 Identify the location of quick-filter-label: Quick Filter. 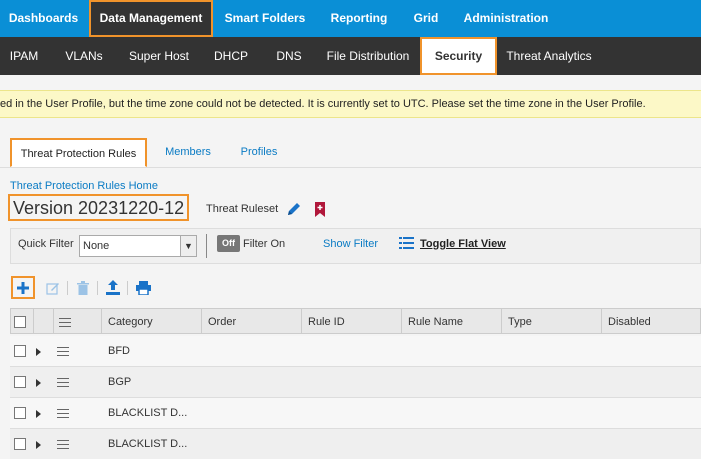
(46, 244).